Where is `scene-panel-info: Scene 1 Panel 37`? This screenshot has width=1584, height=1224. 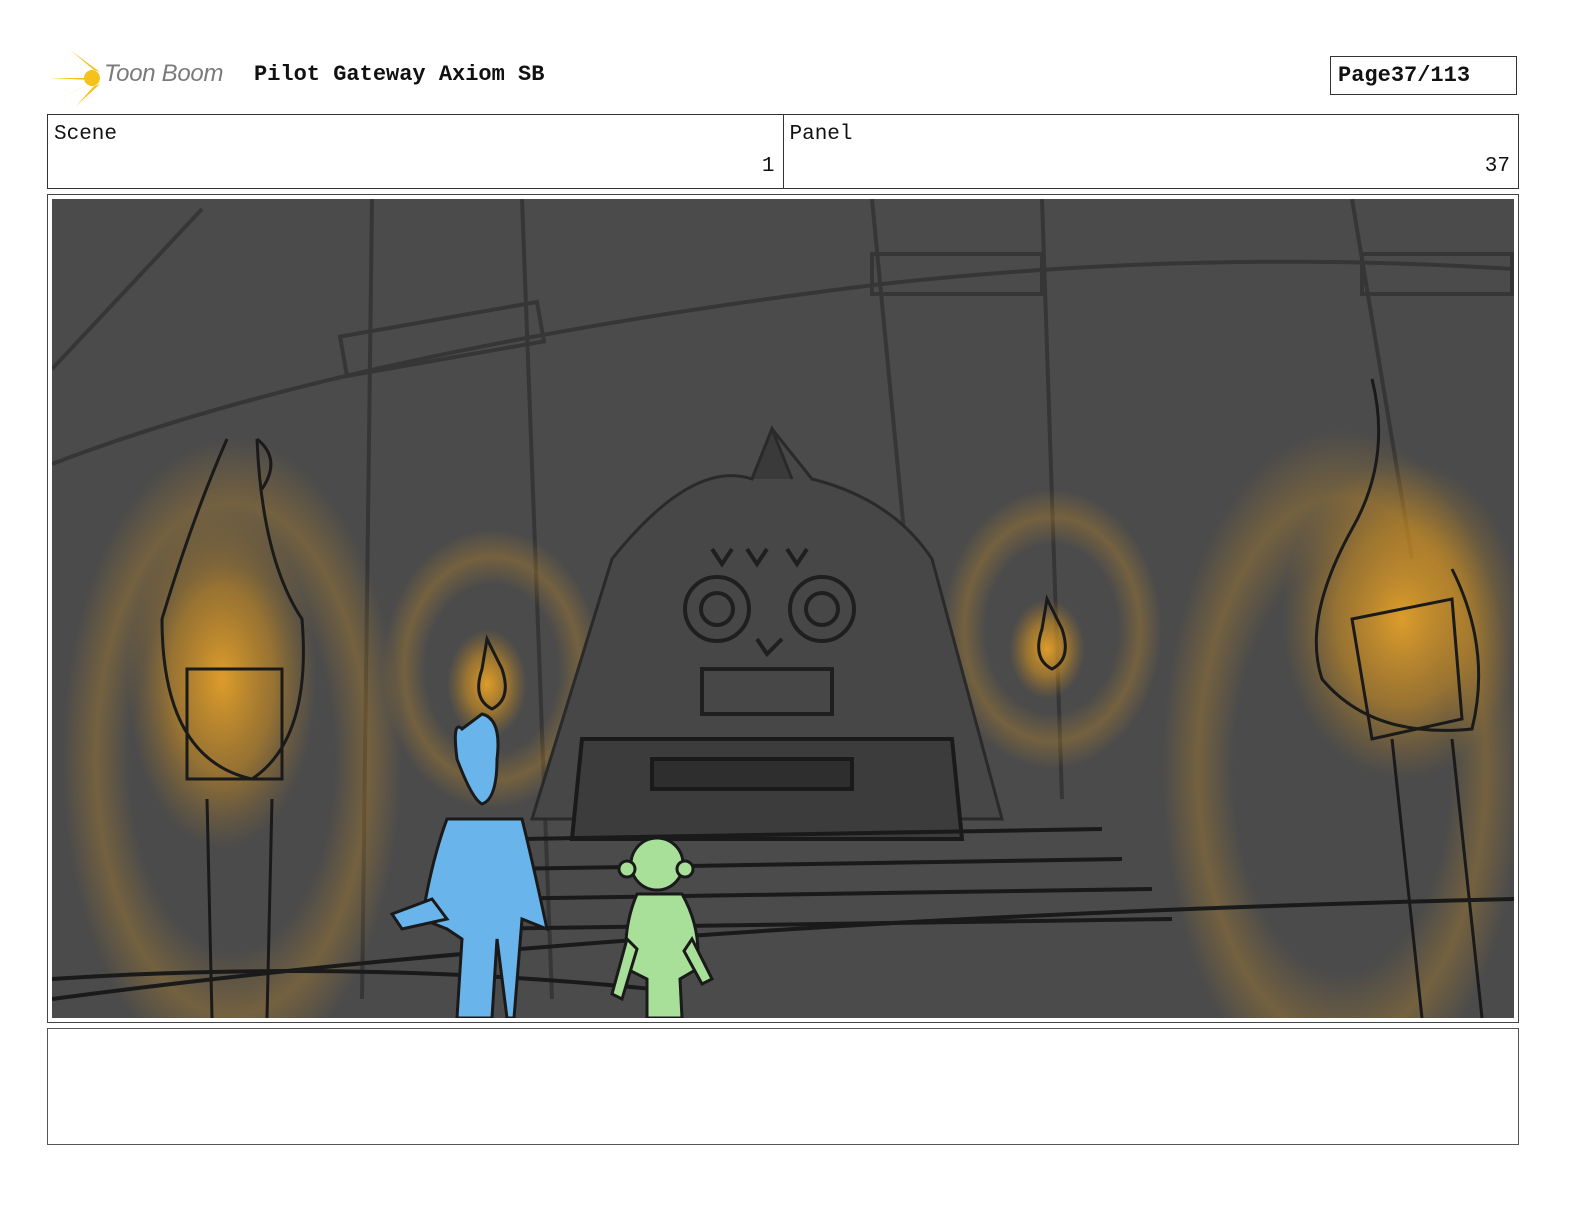
scene-panel-info: Scene 1 Panel 37 is located at coordinates (783, 151).